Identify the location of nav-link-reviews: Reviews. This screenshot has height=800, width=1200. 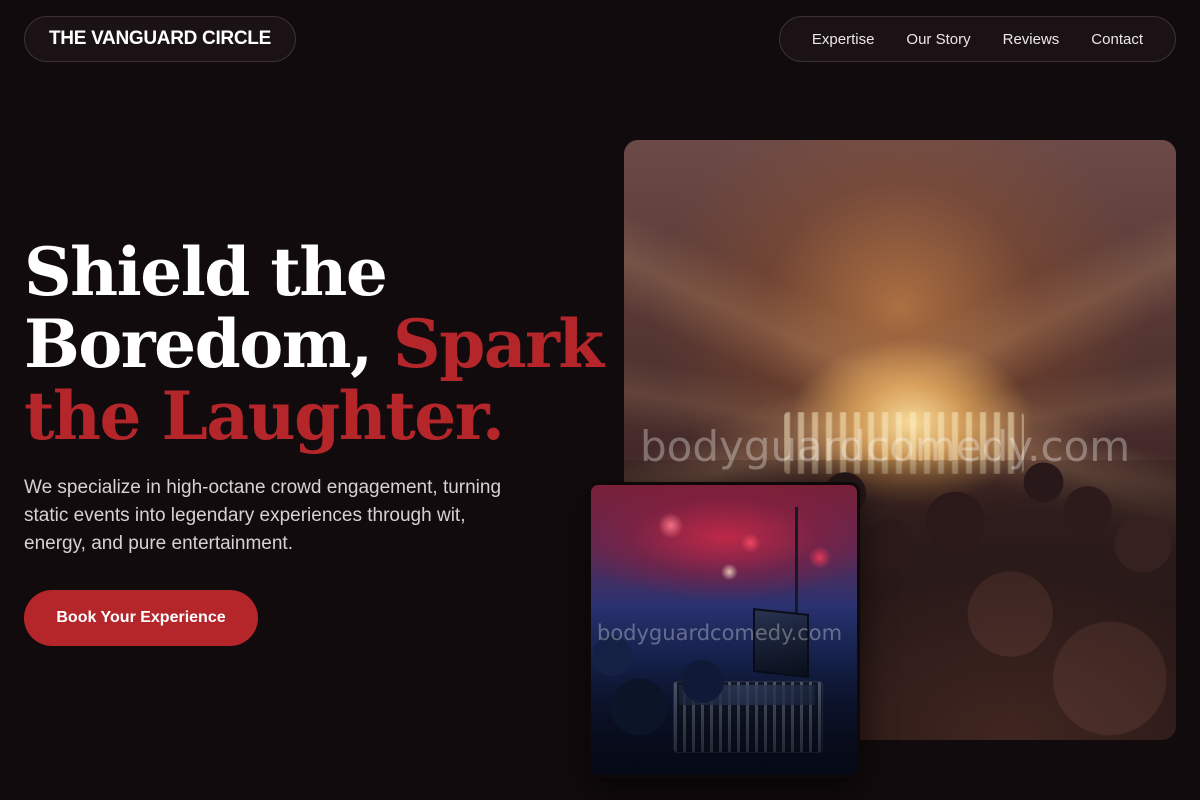
(1031, 39).